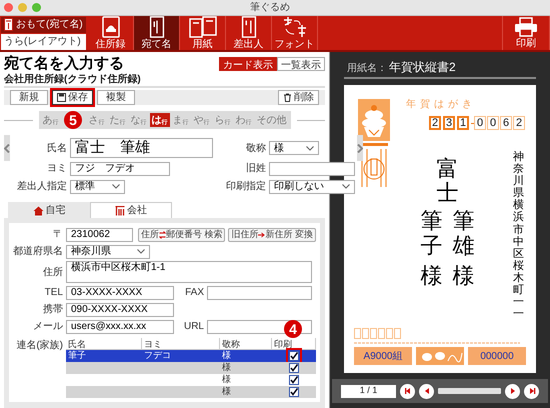 The image size is (550, 408). Describe the element at coordinates (38, 211) in the screenshot. I see `house-icon` at that location.